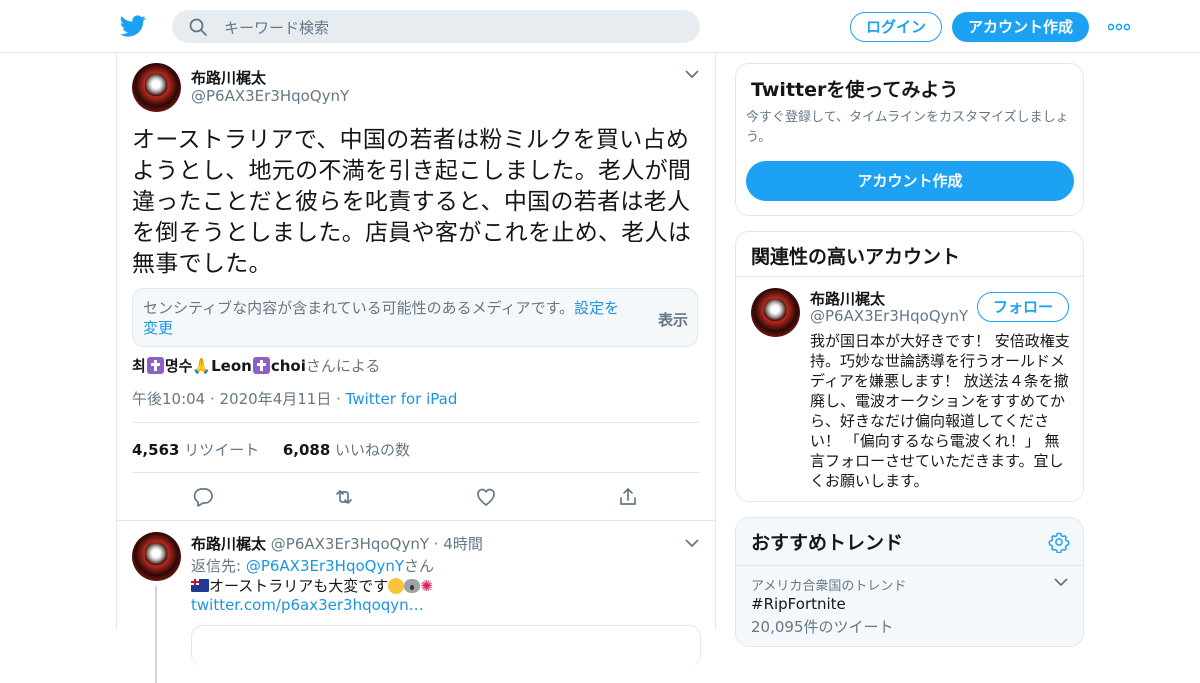  Describe the element at coordinates (847, 298) in the screenshot. I see `related-account-name: 布路川梶太` at that location.